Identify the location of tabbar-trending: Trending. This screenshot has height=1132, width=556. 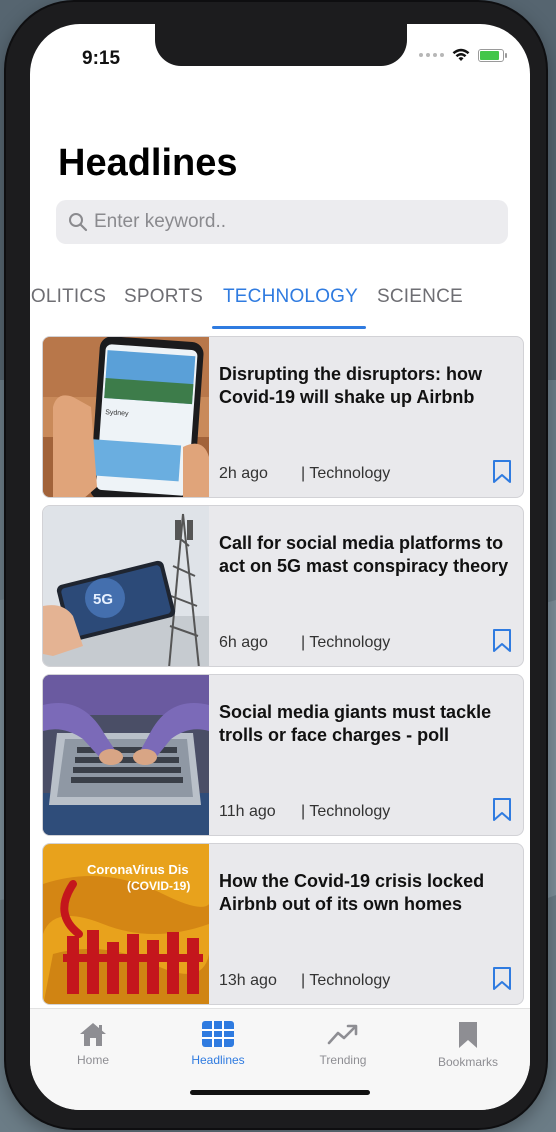
(343, 1044).